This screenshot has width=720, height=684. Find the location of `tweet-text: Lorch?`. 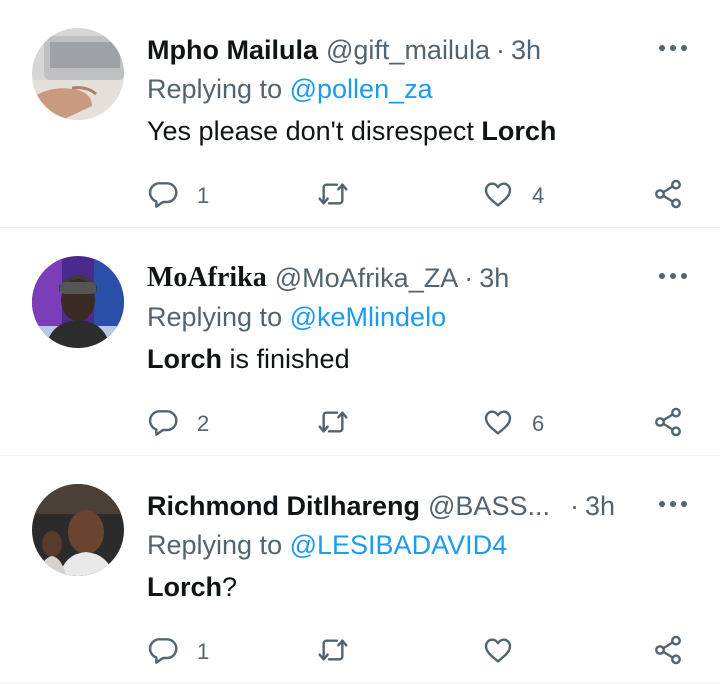

tweet-text: Lorch? is located at coordinates (192, 587).